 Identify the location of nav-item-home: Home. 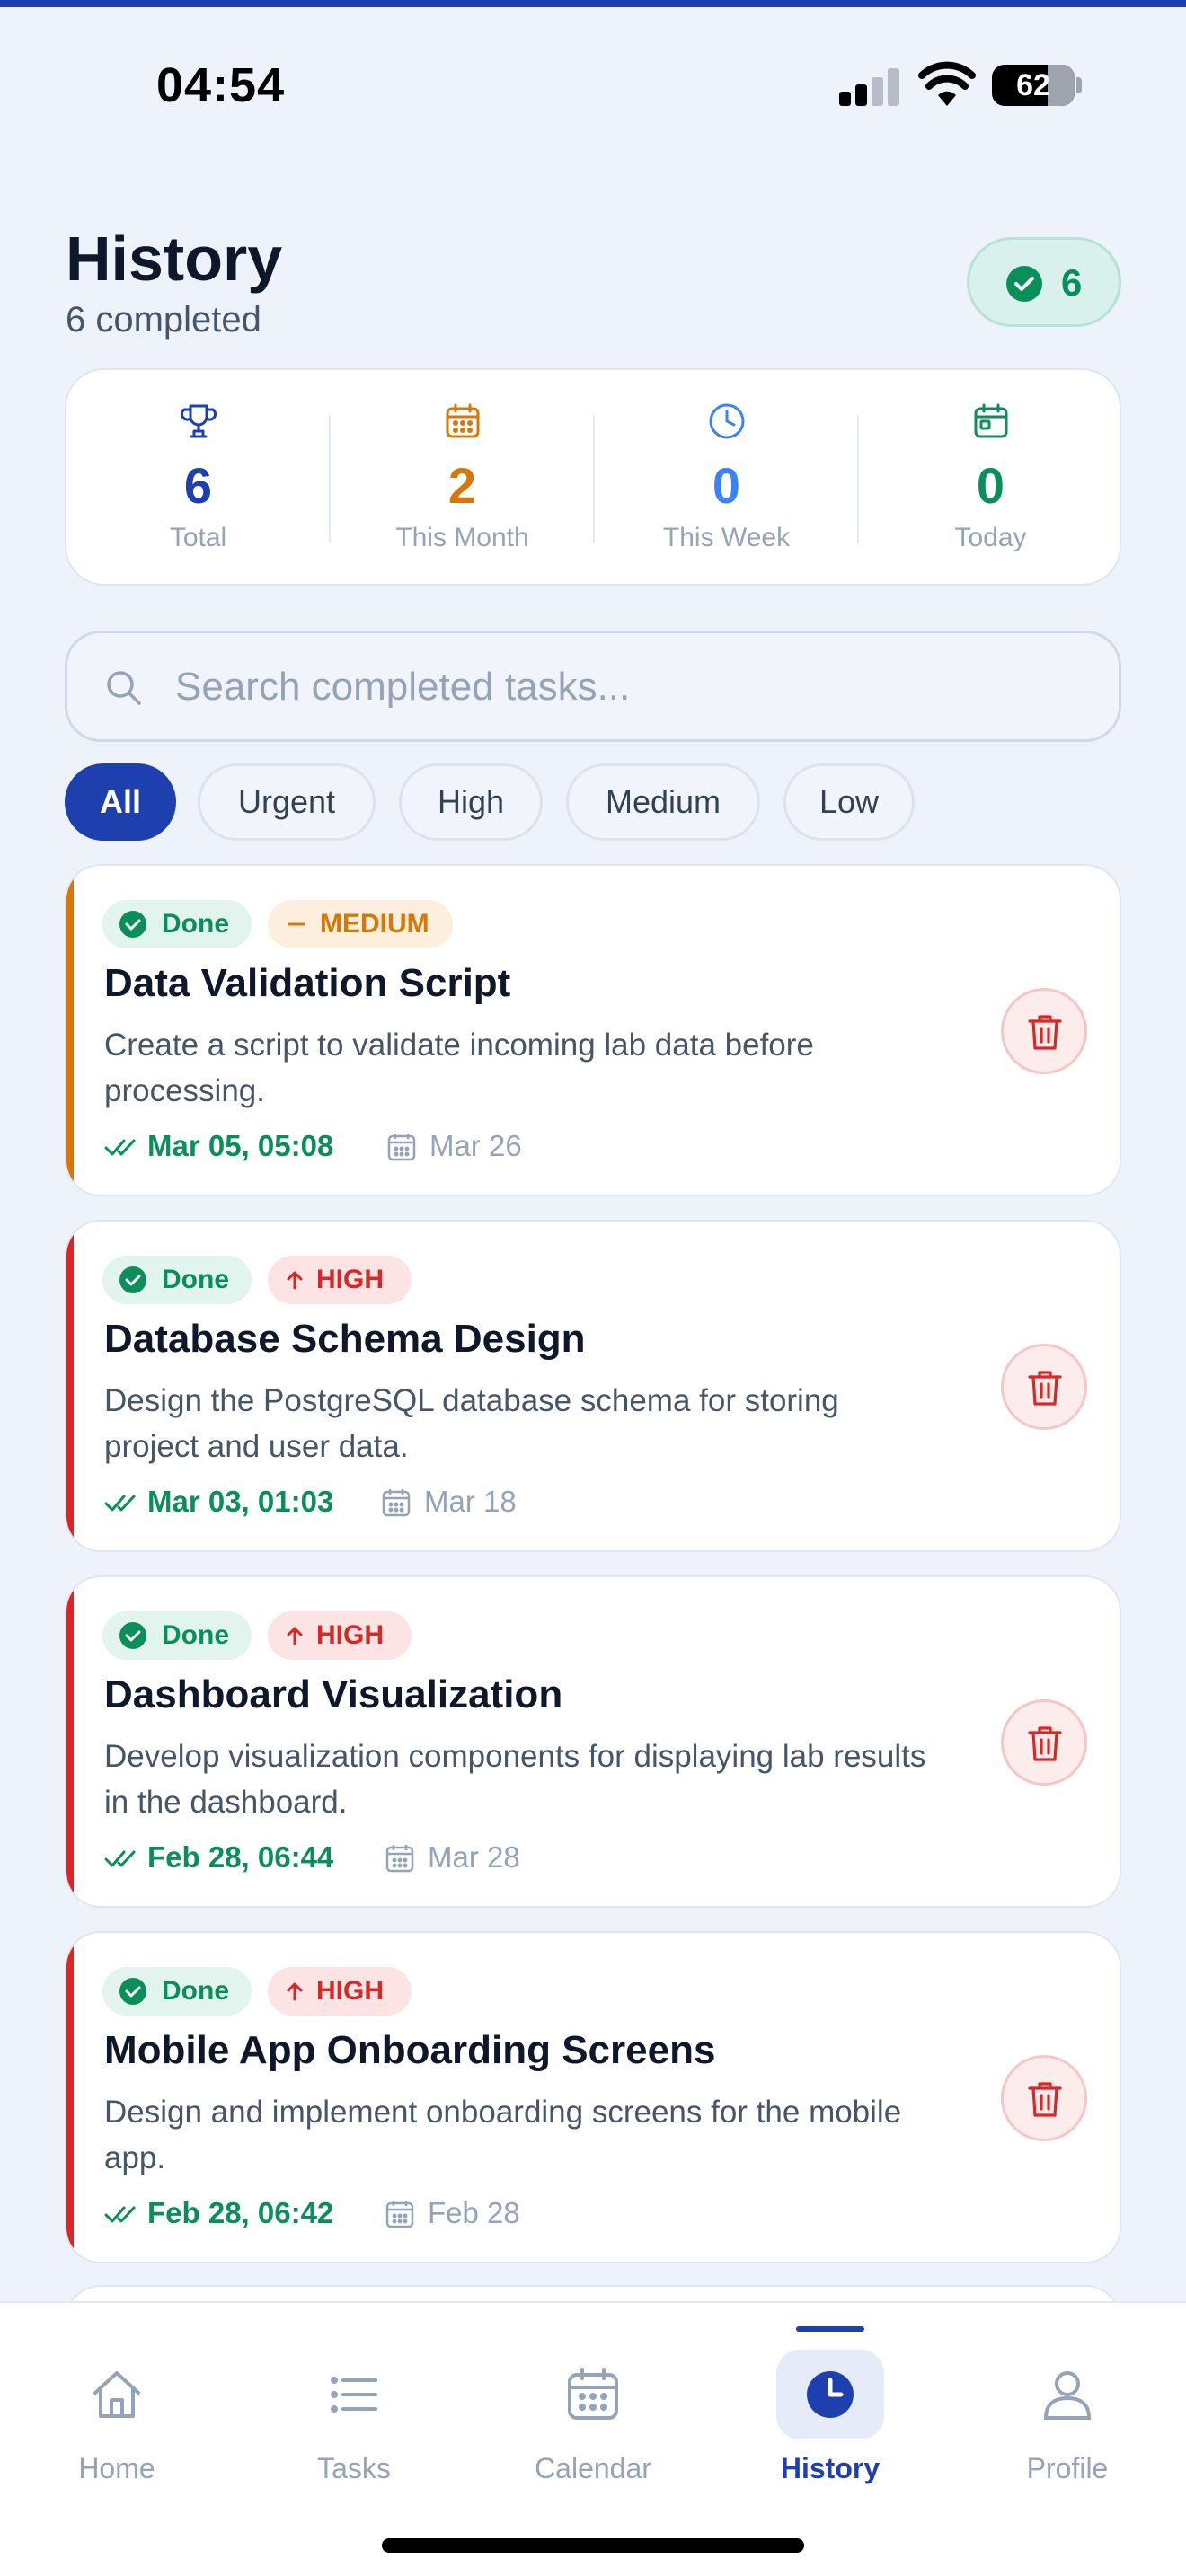
(117, 2416).